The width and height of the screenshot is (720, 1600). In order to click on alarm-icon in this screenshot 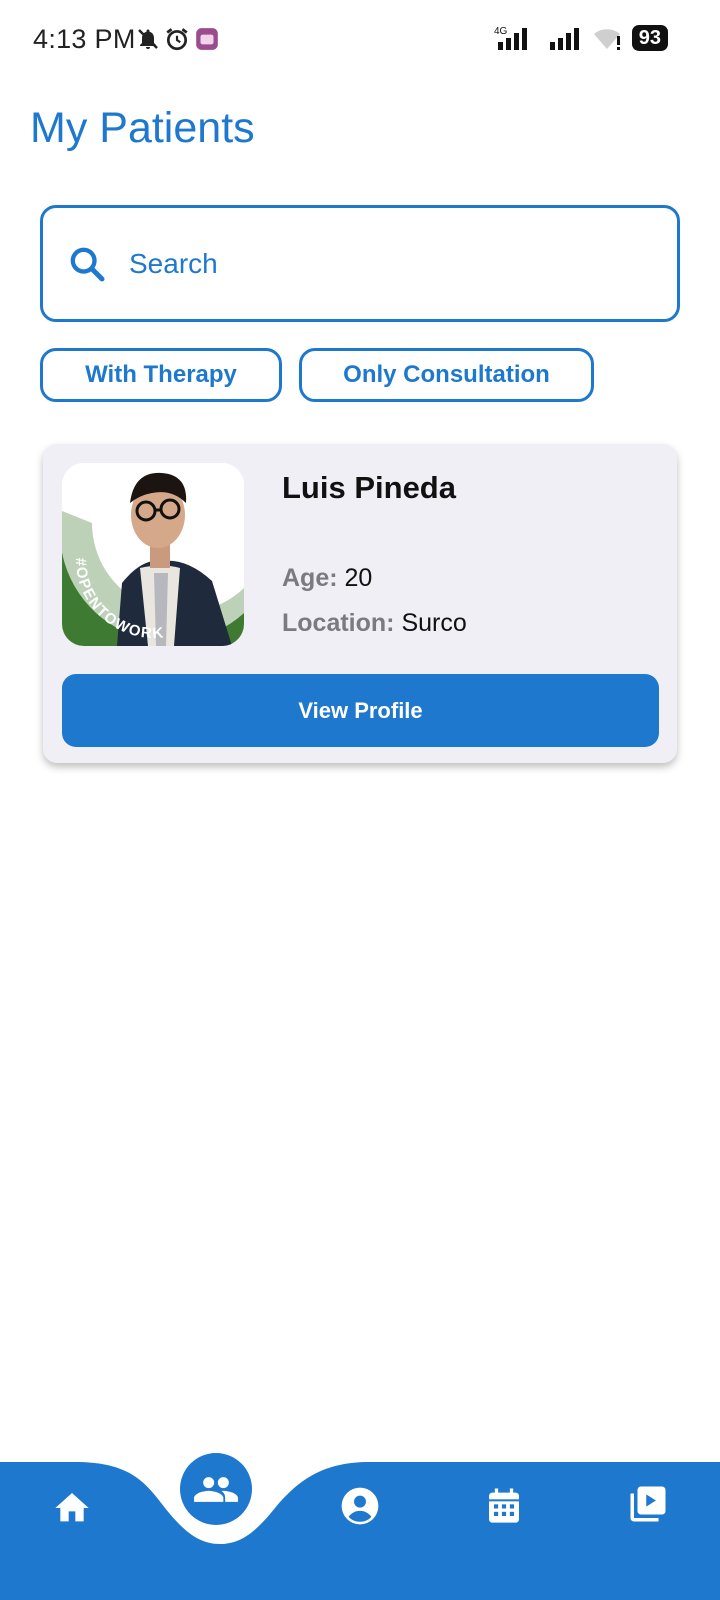, I will do `click(177, 39)`.